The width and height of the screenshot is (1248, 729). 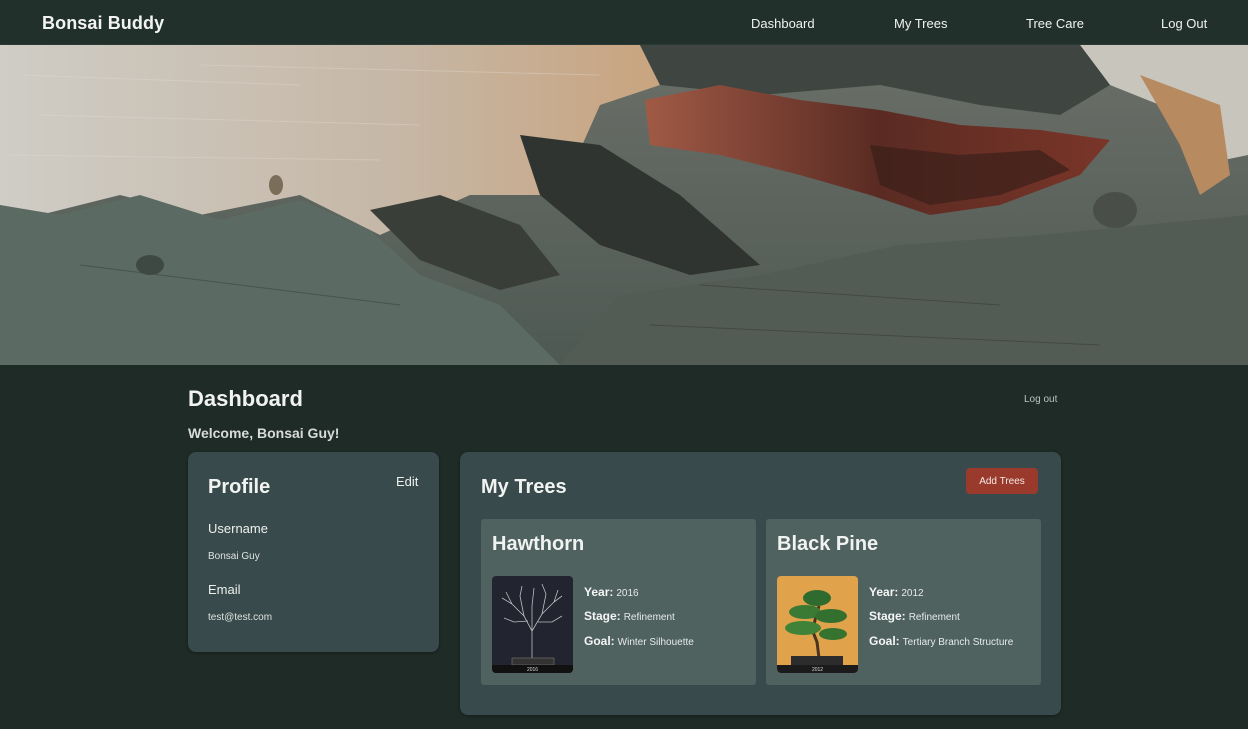 What do you see at coordinates (1055, 23) in the screenshot?
I see `nav-tree-care: Tree Care` at bounding box center [1055, 23].